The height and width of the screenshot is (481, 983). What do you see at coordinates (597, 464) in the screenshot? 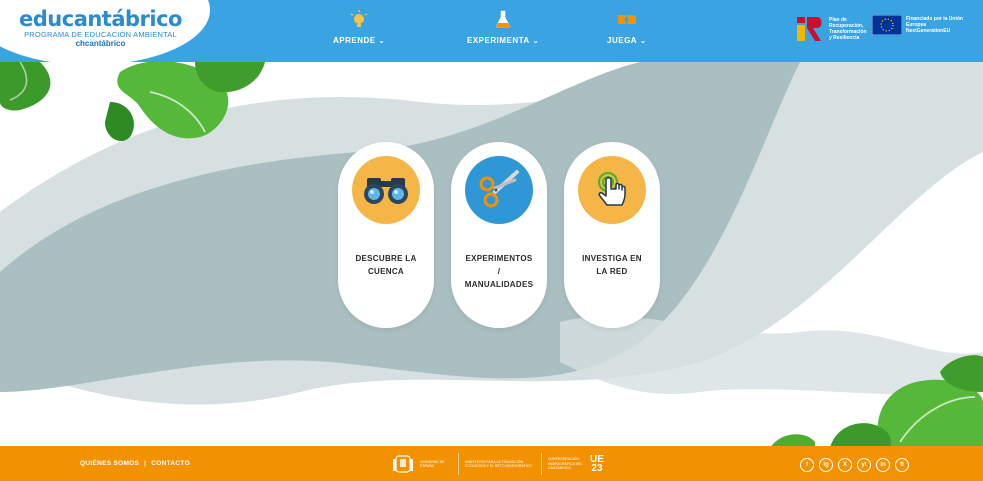
I see `ue23-logo: UE 23` at bounding box center [597, 464].